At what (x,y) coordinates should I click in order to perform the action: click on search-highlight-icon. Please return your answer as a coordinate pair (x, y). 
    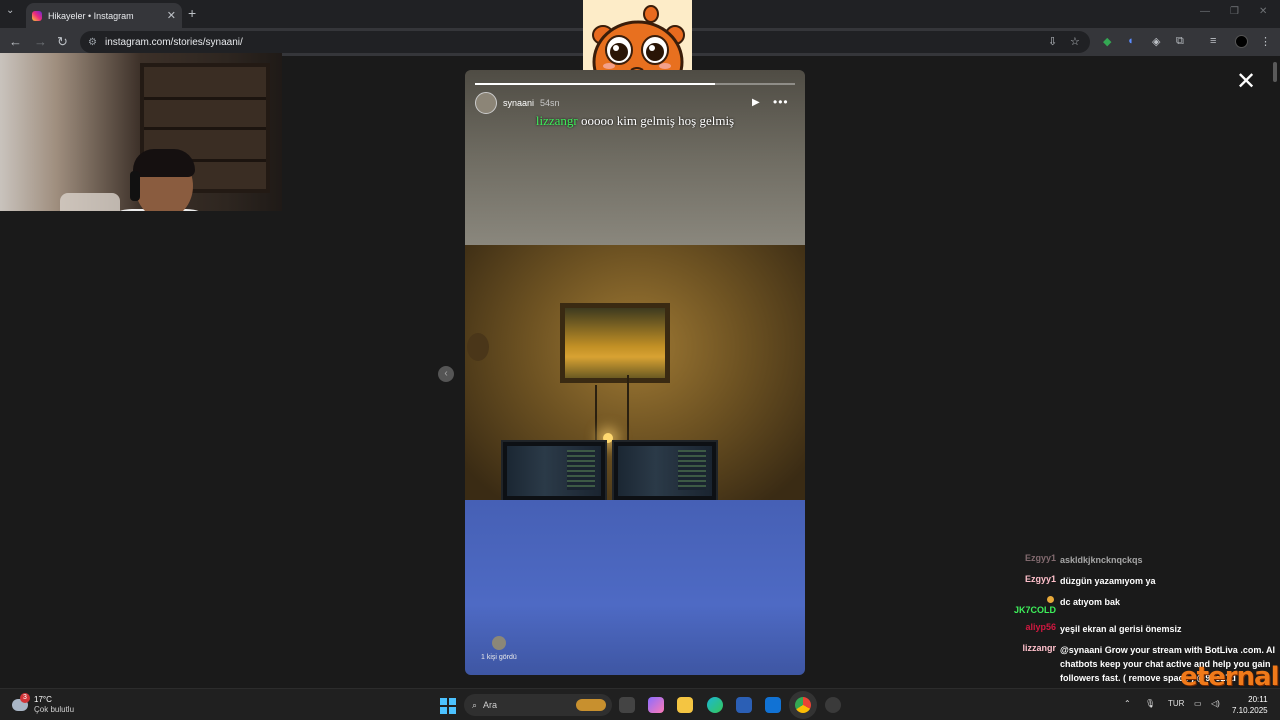
    Looking at the image, I should click on (591, 705).